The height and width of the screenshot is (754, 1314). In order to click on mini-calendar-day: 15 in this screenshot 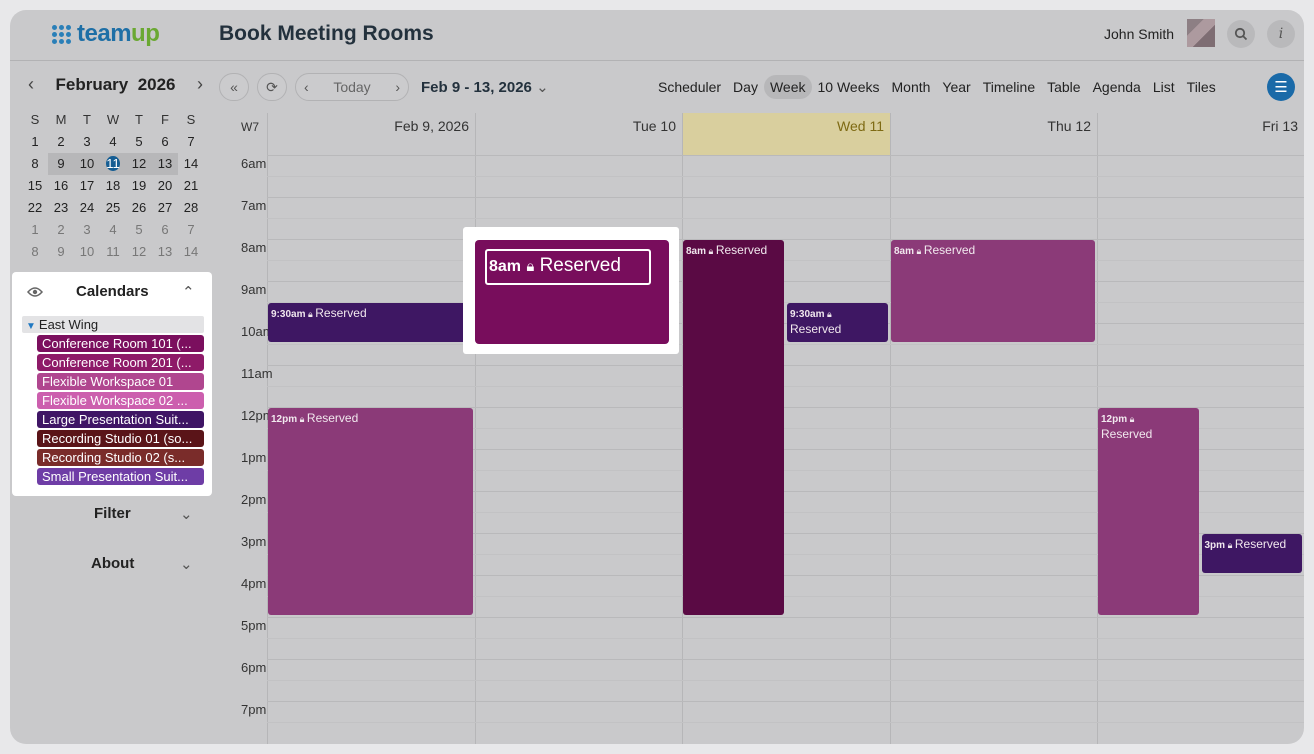, I will do `click(35, 186)`.